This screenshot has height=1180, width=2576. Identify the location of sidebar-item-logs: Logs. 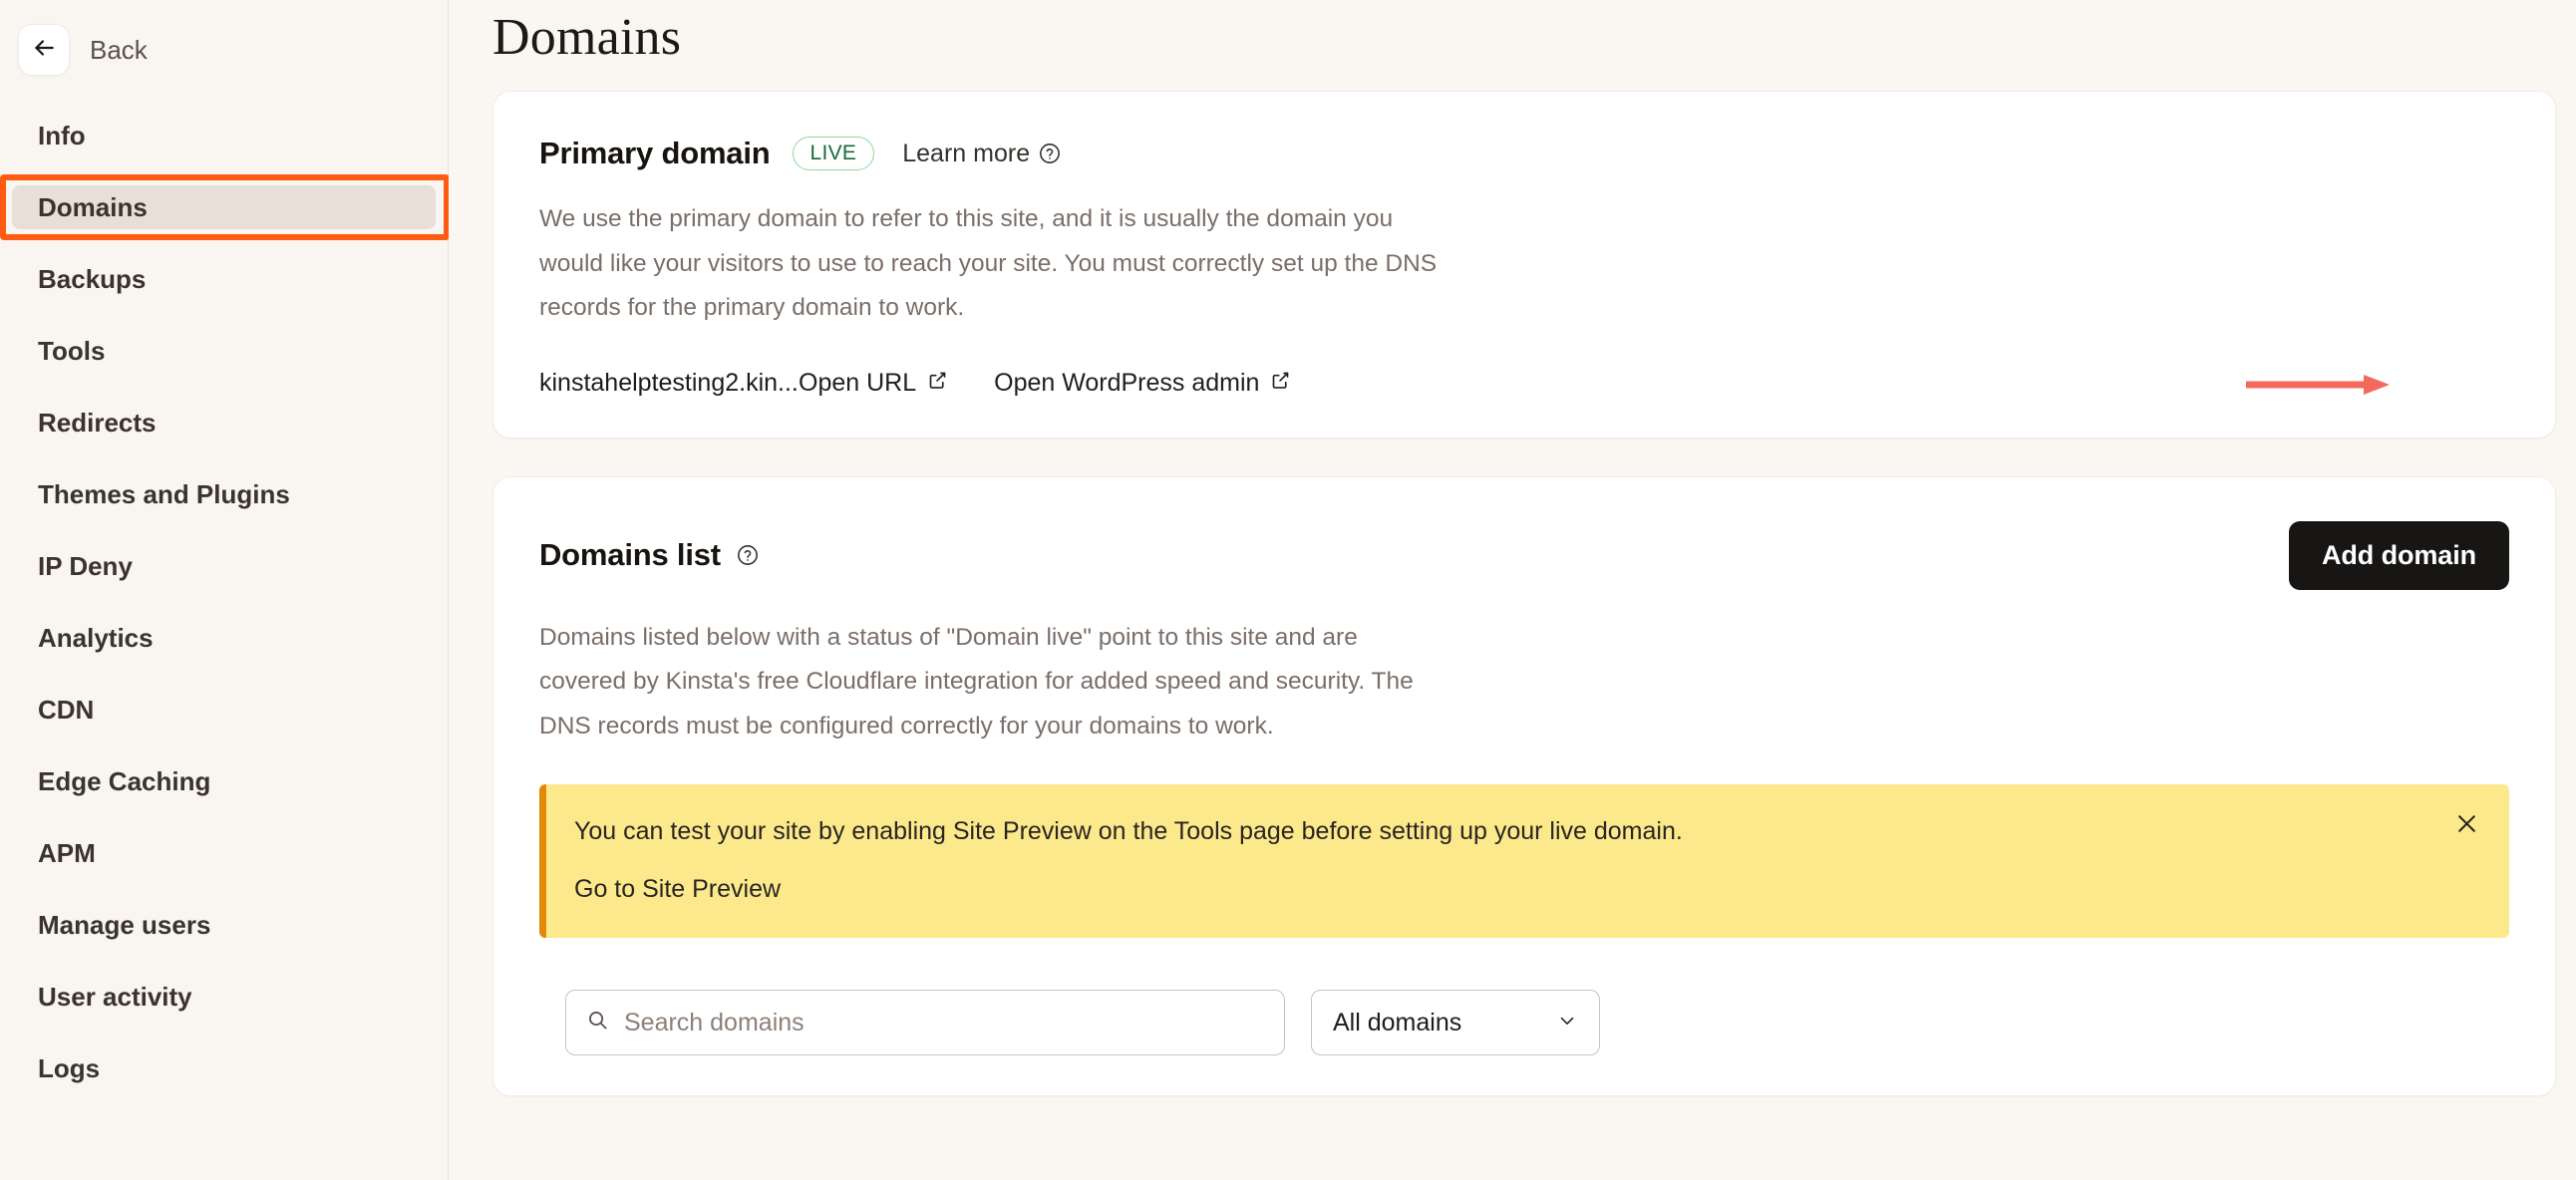
(224, 1068).